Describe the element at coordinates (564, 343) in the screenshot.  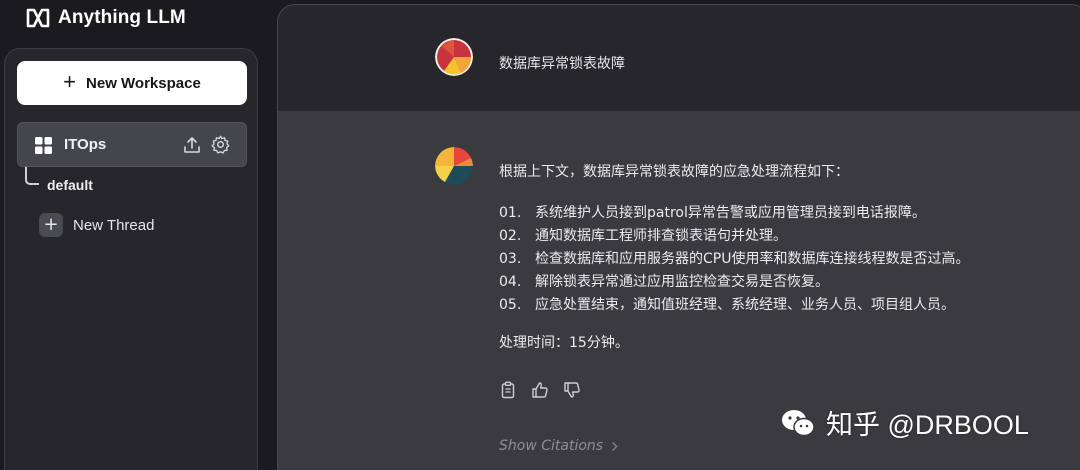
I see `time-note: 处理时间：15分钟。` at that location.